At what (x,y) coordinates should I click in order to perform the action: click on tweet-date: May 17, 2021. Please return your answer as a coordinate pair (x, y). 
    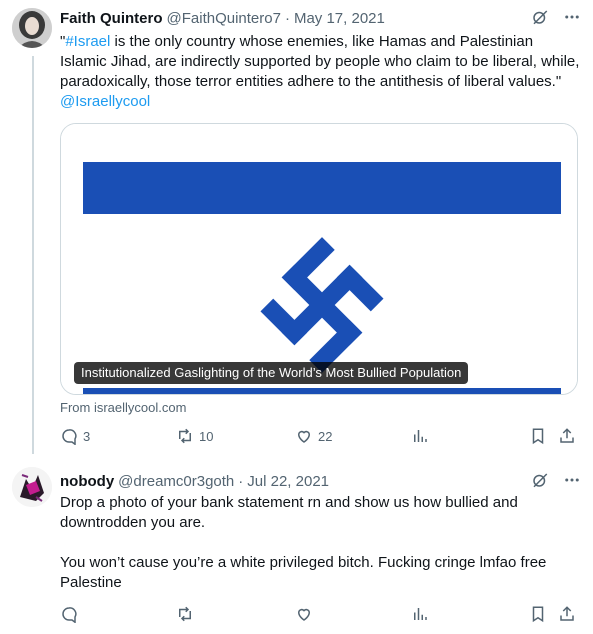
    Looking at the image, I should click on (339, 18).